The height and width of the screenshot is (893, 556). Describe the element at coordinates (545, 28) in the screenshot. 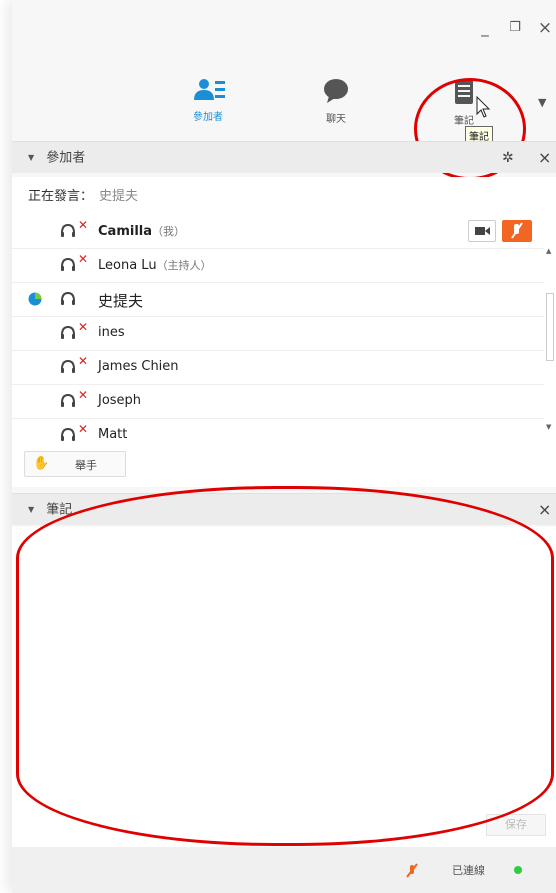

I see `close-button: ×` at that location.